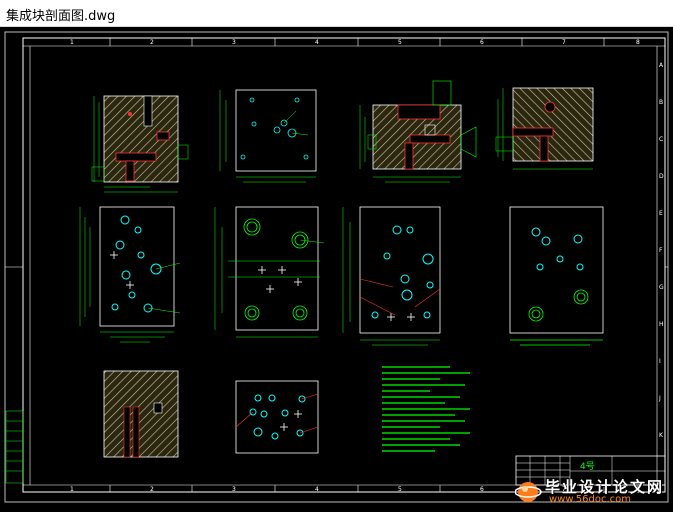  I want to click on border-bcol-1: 1, so click(72, 489).